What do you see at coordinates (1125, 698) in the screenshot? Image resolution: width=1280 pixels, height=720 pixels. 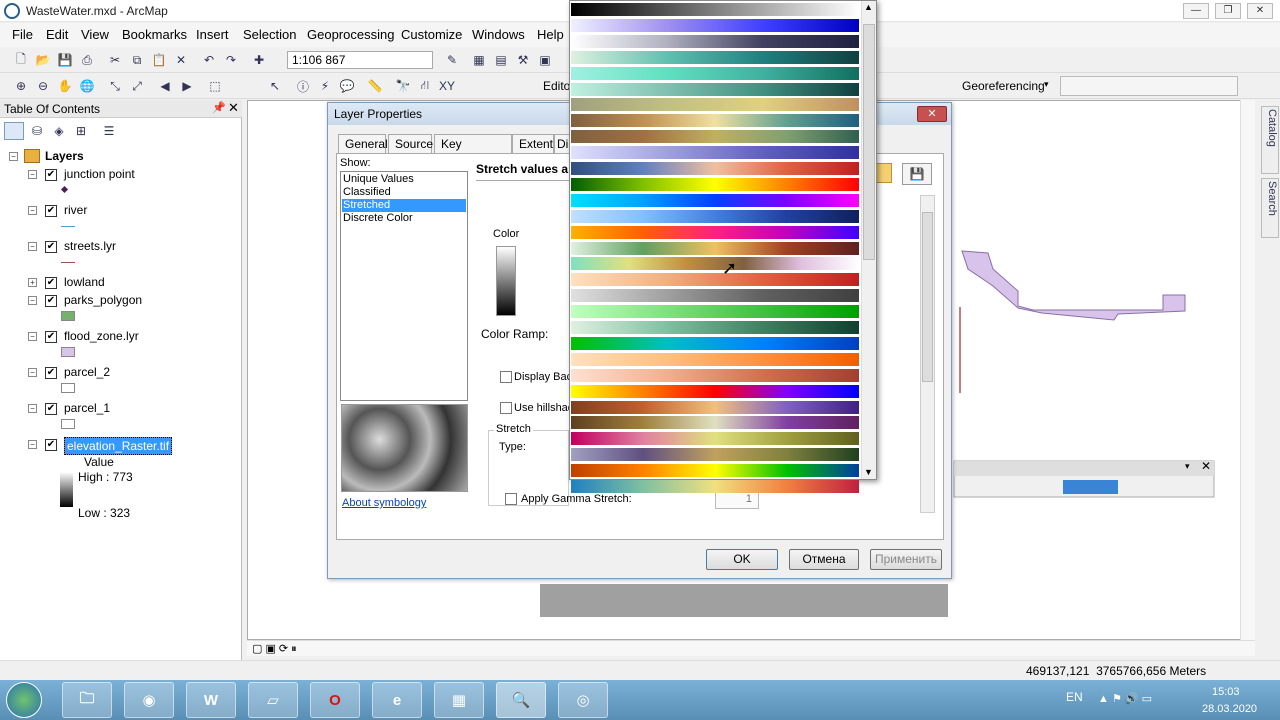 I see `tray-icons: ▲ ⚑ 🔊 ▭` at bounding box center [1125, 698].